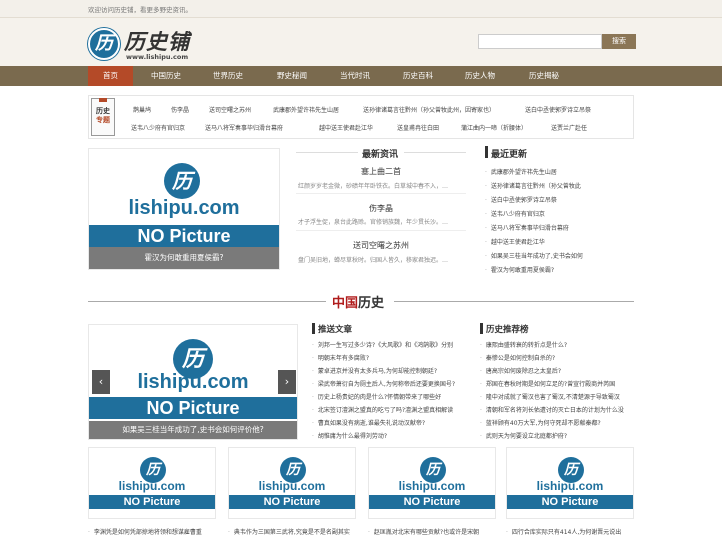  Describe the element at coordinates (193, 430) in the screenshot. I see `slider-caption: 如果吴三桂当年成功了,史书会如何评价他?` at that location.